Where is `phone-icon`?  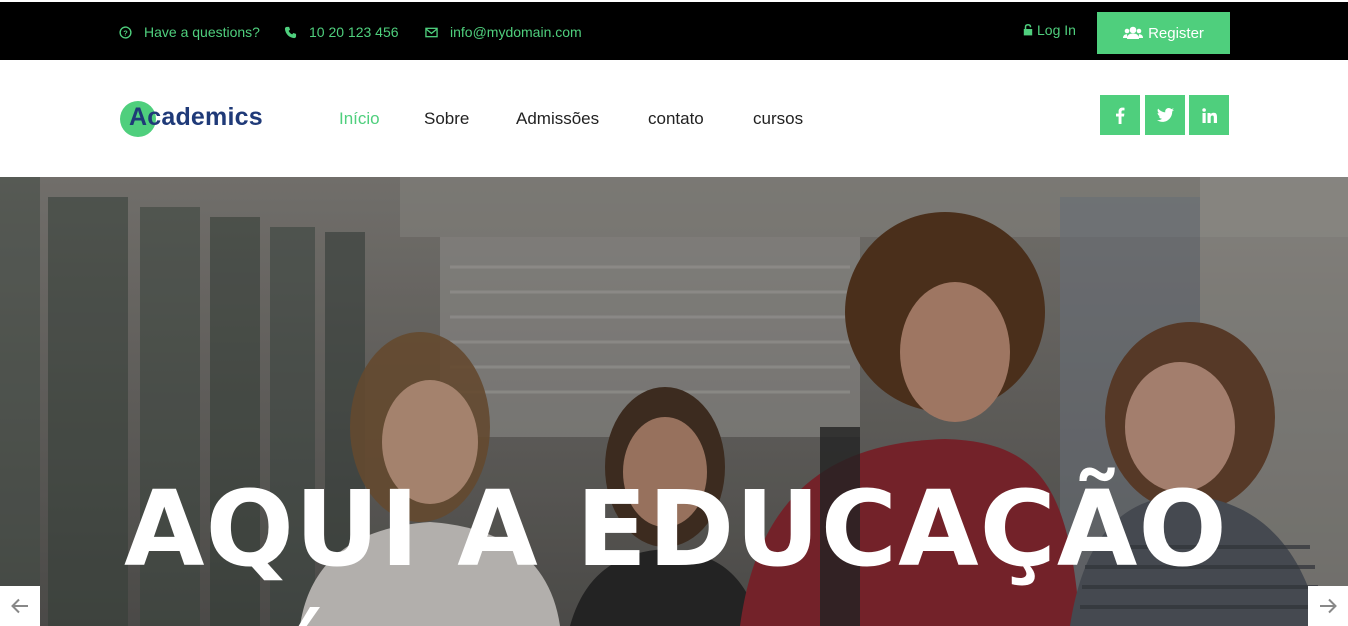 phone-icon is located at coordinates (290, 32).